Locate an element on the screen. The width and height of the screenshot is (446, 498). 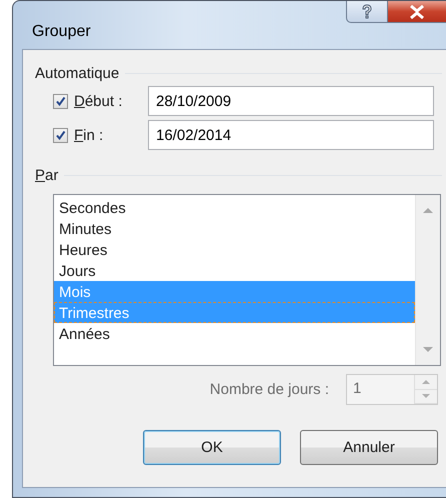
close-icon is located at coordinates (417, 11).